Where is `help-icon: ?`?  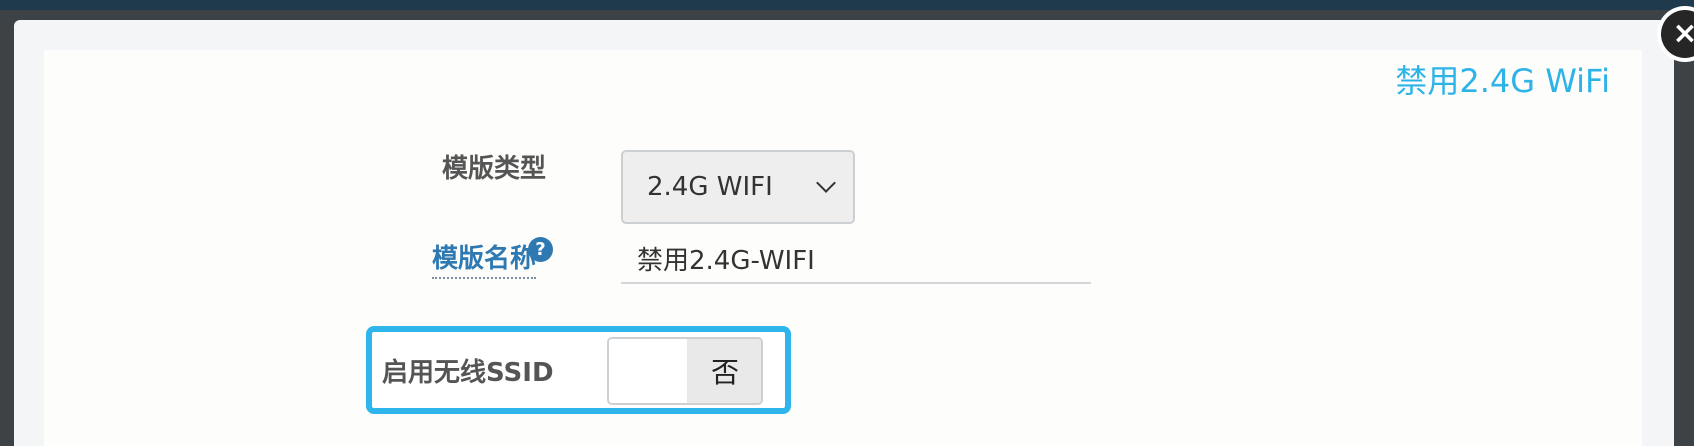
help-icon: ? is located at coordinates (540, 249).